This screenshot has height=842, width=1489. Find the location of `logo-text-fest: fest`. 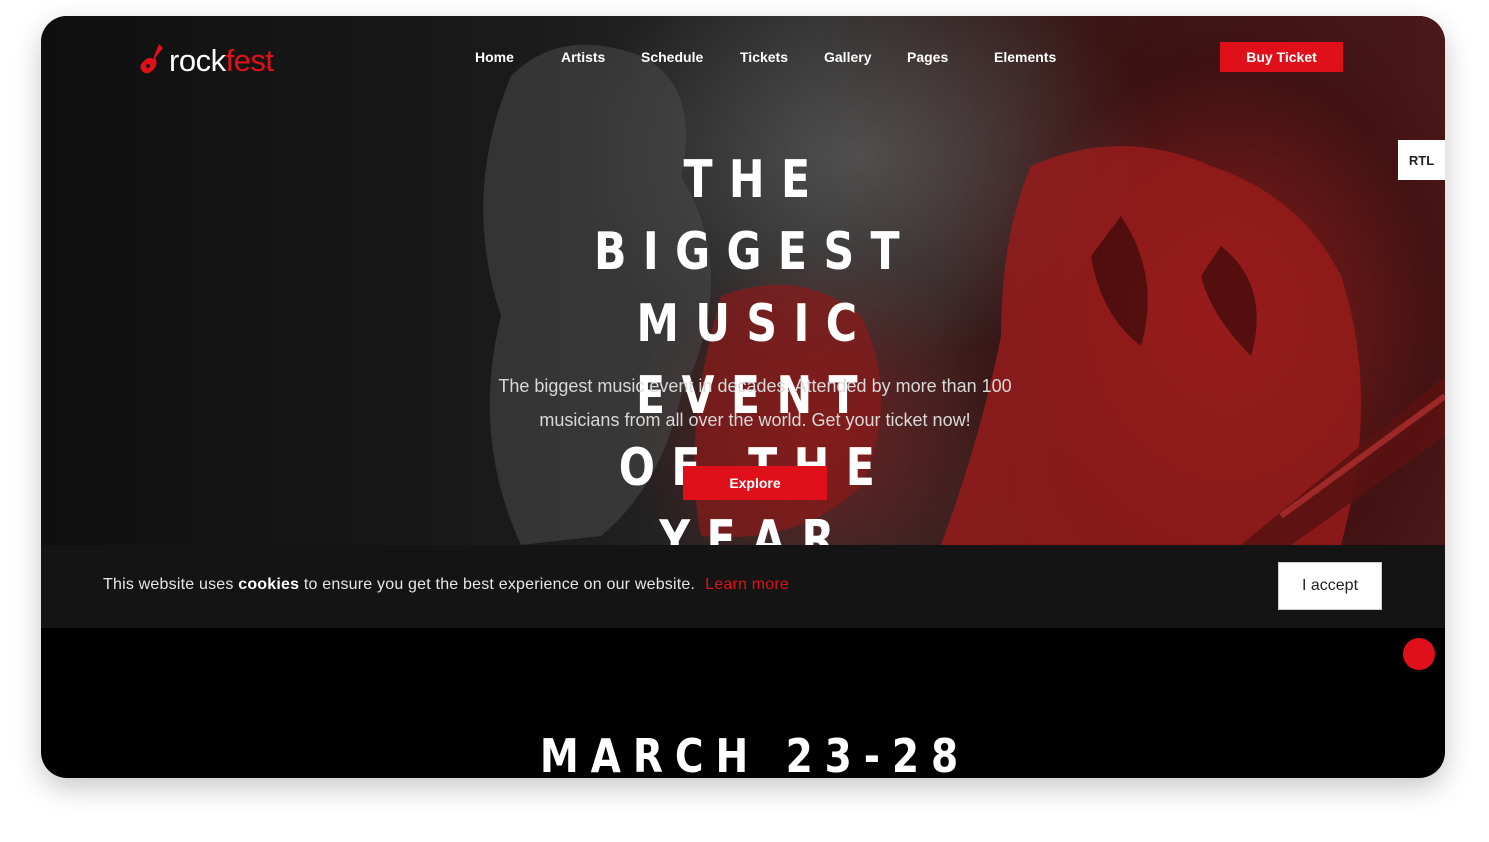

logo-text-fest: fest is located at coordinates (249, 60).